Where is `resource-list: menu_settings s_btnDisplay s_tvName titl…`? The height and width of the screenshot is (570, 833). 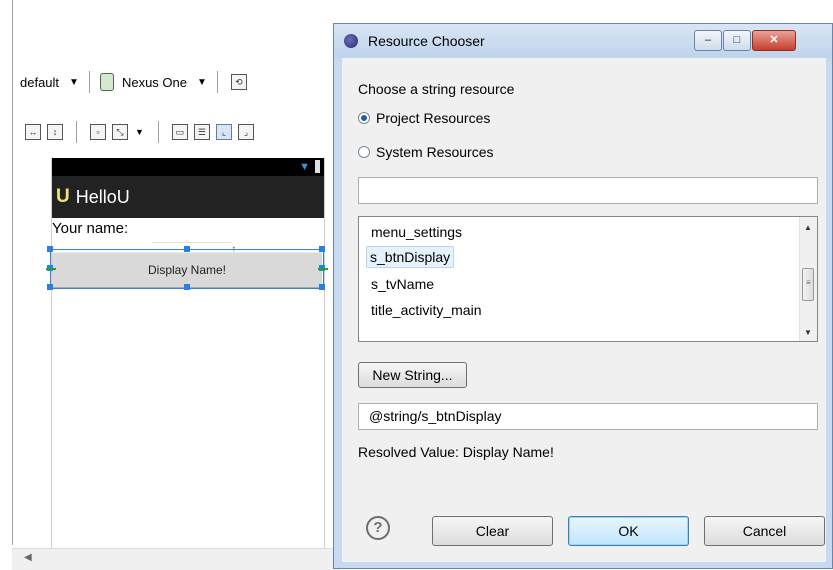 resource-list: menu_settings s_btnDisplay s_tvName titl… is located at coordinates (588, 279).